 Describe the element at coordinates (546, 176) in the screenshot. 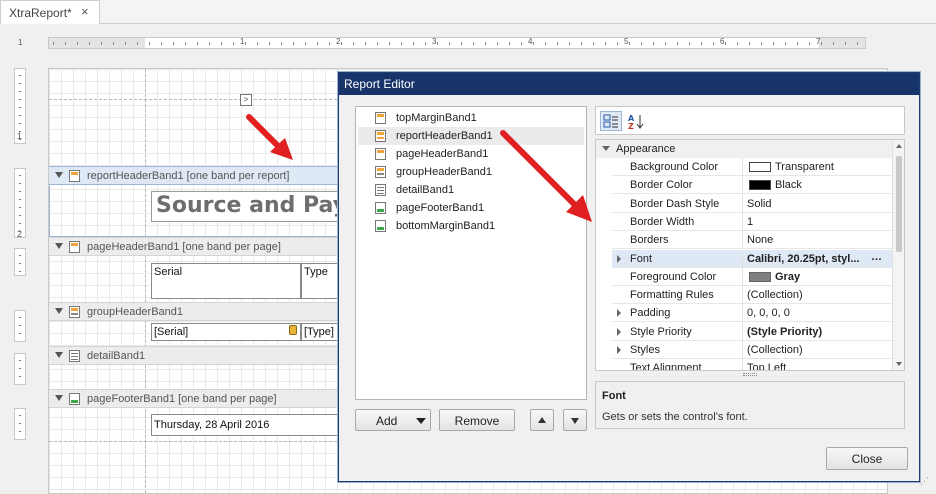

I see `arrow-to-property-grid` at that location.